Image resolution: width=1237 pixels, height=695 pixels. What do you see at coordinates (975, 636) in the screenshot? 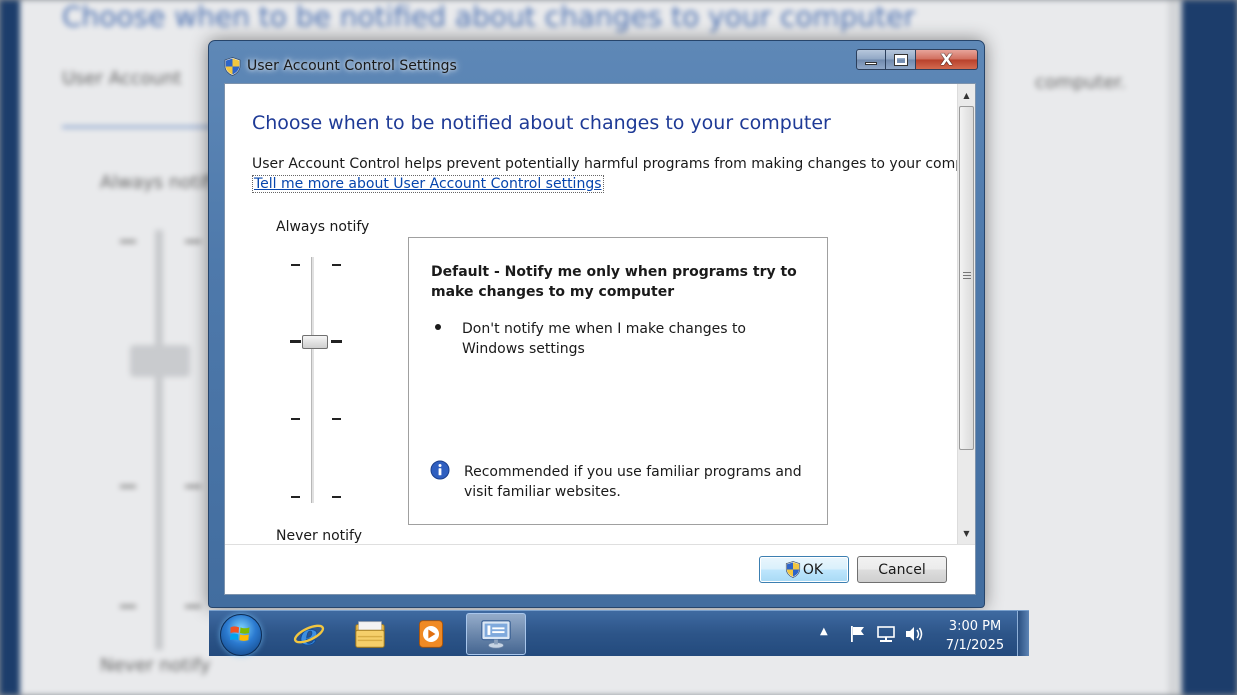
I see `system-clock: 3:00 PM 7/1/2025` at bounding box center [975, 636].